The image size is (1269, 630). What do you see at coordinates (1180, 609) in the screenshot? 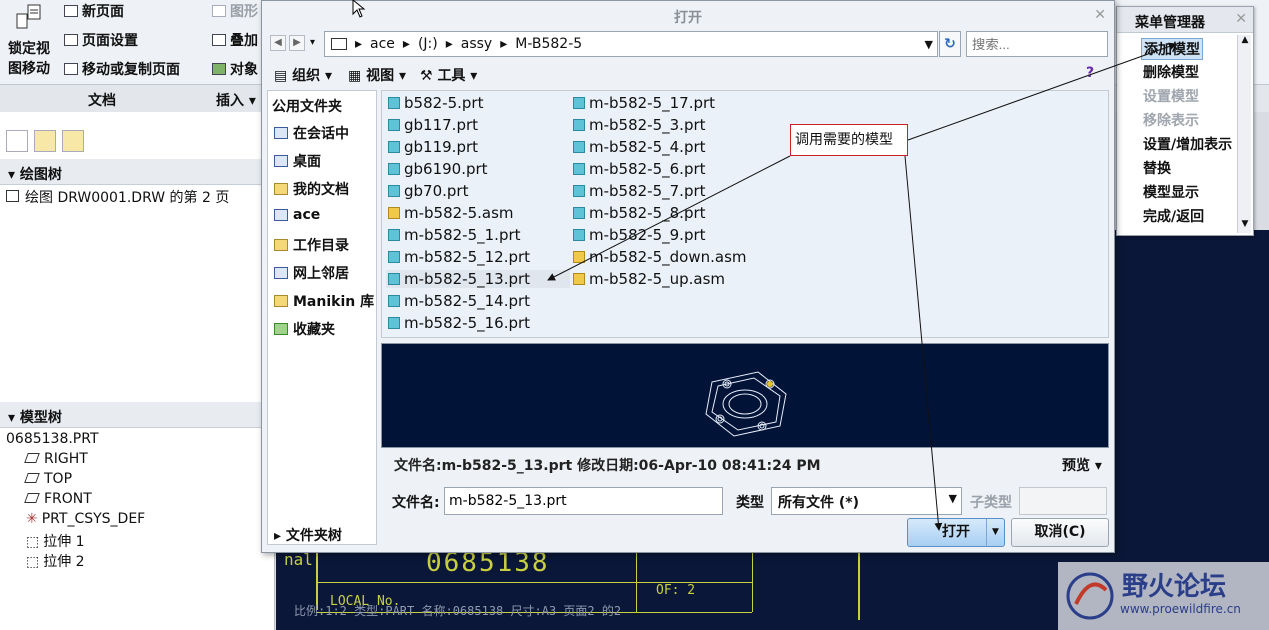
I see `watermark-url: www.proewildfire.cn` at bounding box center [1180, 609].